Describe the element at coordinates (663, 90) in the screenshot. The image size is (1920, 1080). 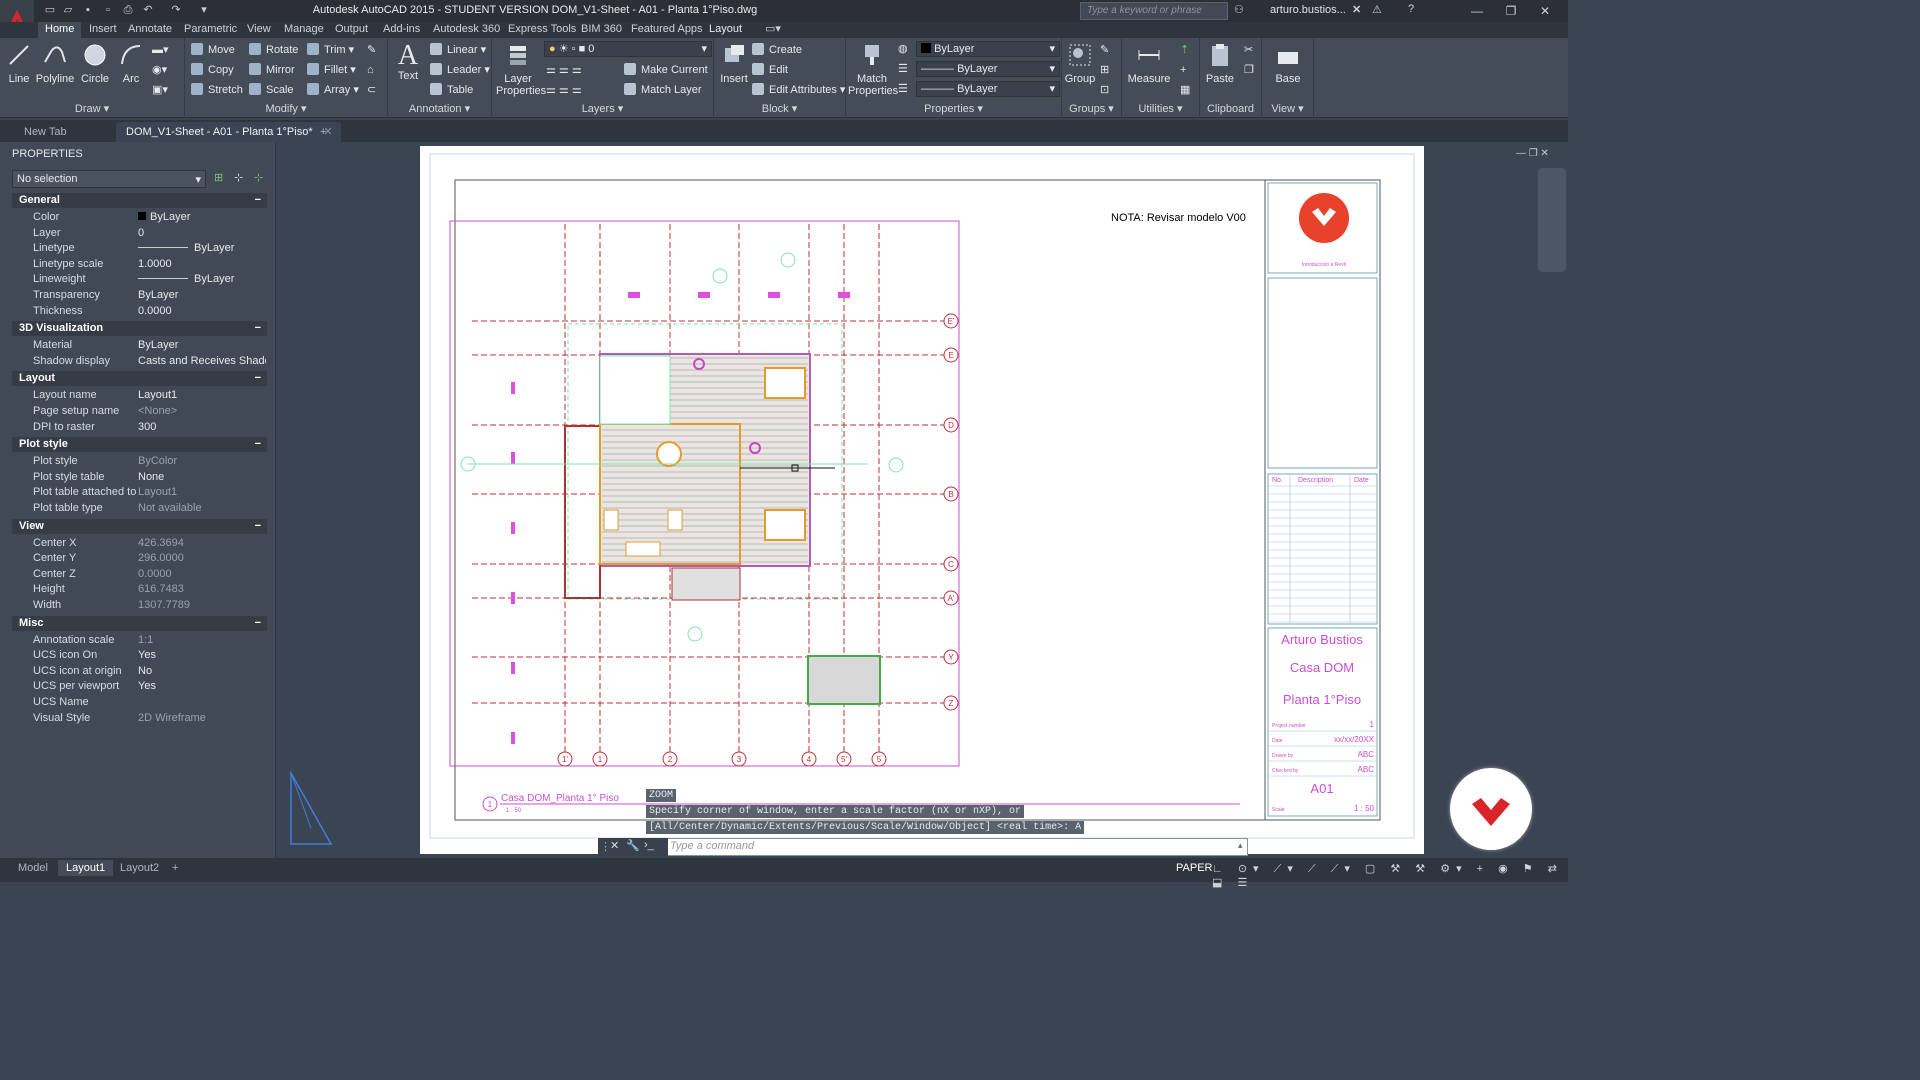
I see `match-layer-button: Match Layer` at that location.